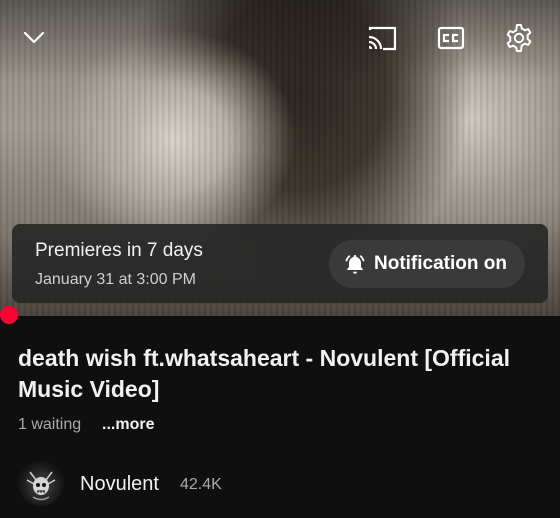 Image resolution: width=560 pixels, height=518 pixels. I want to click on chevron-down-icon, so click(34, 37).